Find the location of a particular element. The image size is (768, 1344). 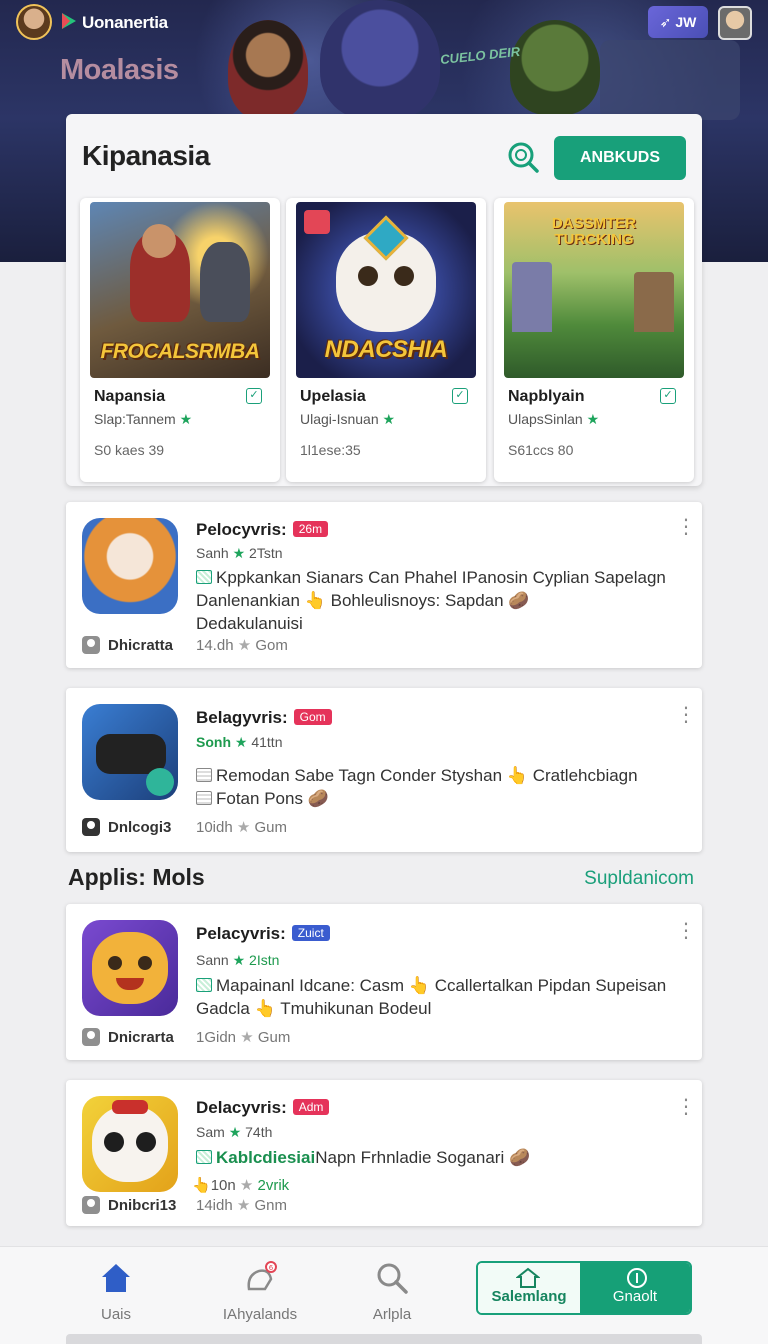

home-icon is located at coordinates (116, 1278).